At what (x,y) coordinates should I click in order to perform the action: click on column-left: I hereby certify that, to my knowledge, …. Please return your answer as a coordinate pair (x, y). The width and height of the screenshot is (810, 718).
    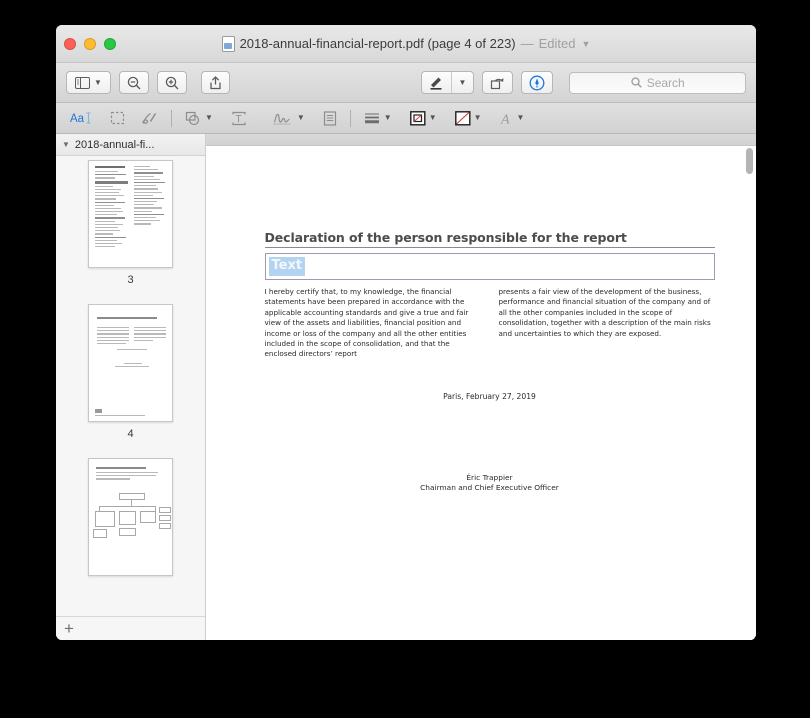
    Looking at the image, I should click on (373, 323).